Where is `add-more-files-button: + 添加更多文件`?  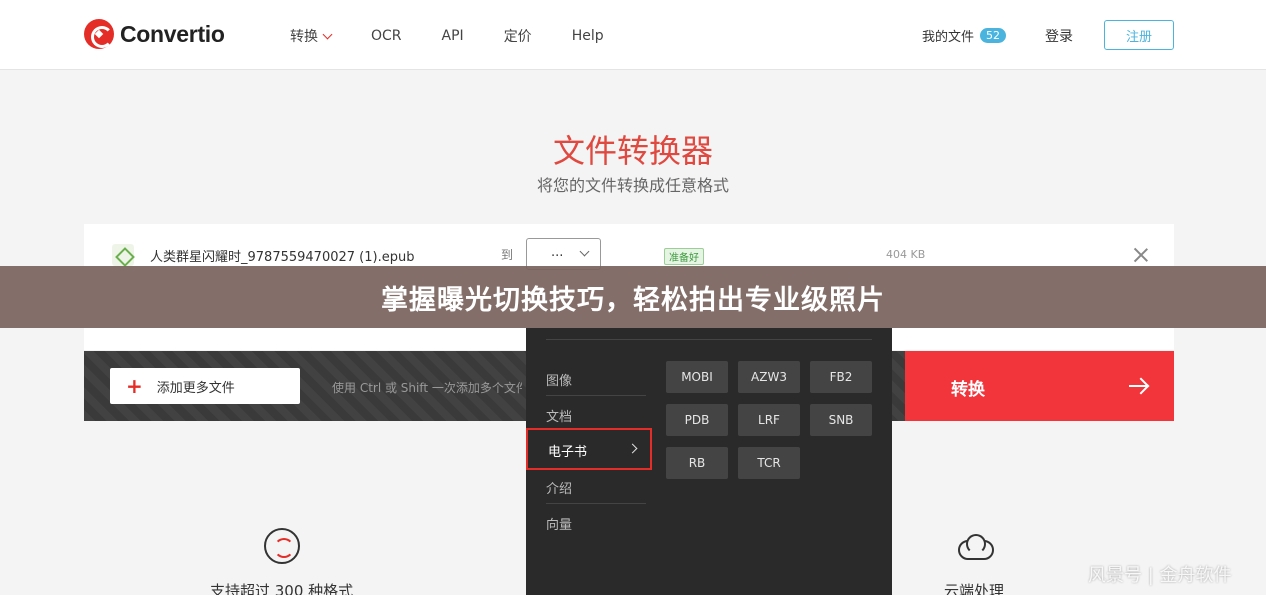
add-more-files-button: + 添加更多文件 is located at coordinates (205, 386).